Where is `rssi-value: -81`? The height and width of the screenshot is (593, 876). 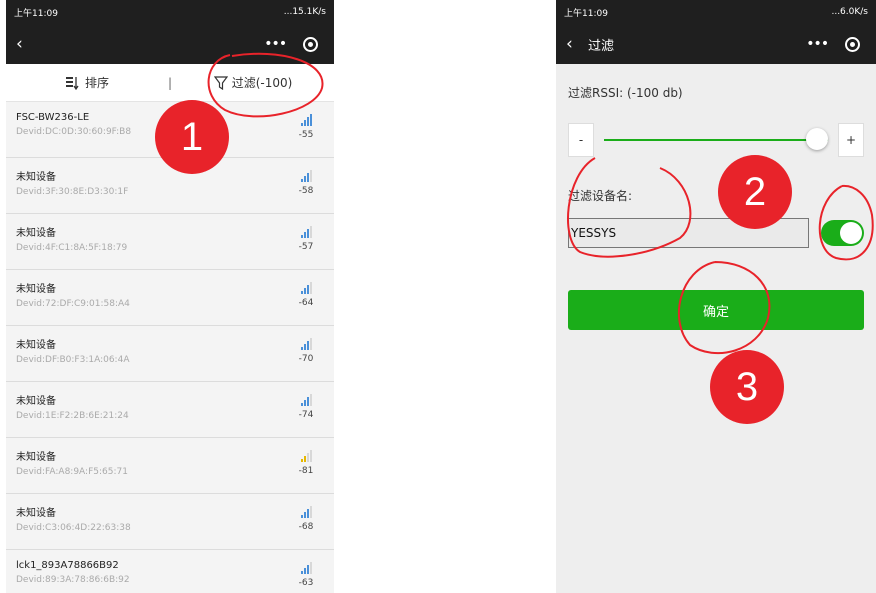 rssi-value: -81 is located at coordinates (306, 471).